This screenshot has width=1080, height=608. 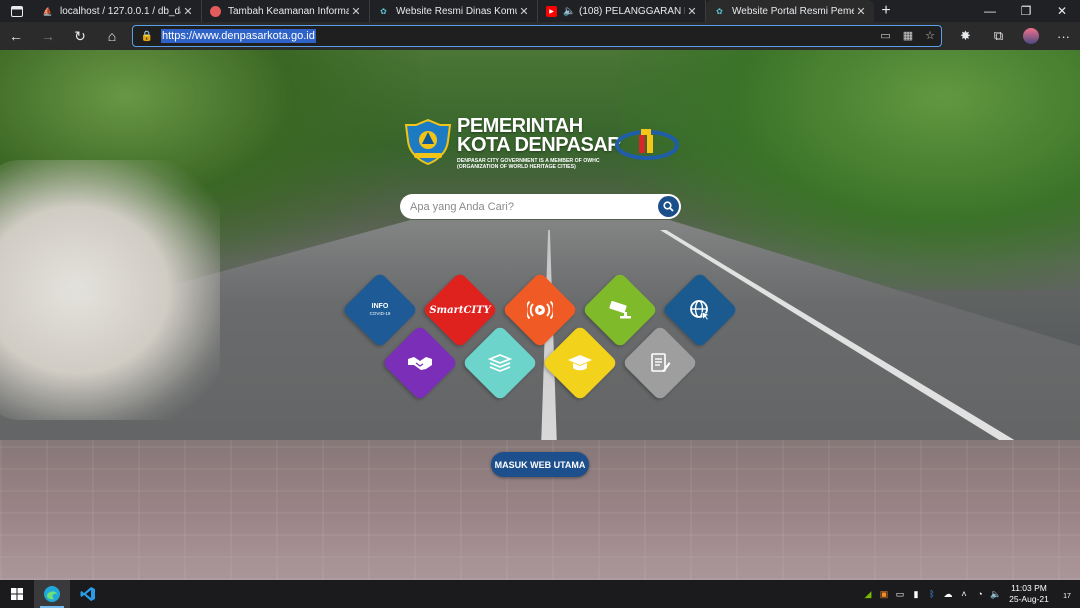 I want to click on tab-youtube: ▶ 🔈 (108) PELANGGARAN HAM ✕, so click(x=622, y=11).